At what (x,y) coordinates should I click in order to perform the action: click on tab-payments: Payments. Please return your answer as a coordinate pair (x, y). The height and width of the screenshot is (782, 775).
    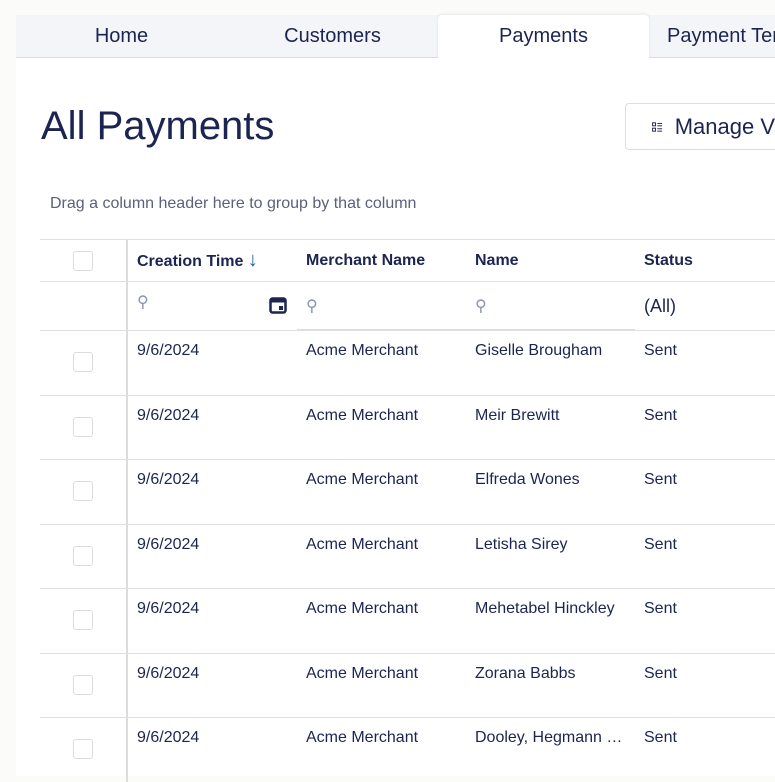
    Looking at the image, I should click on (543, 37).